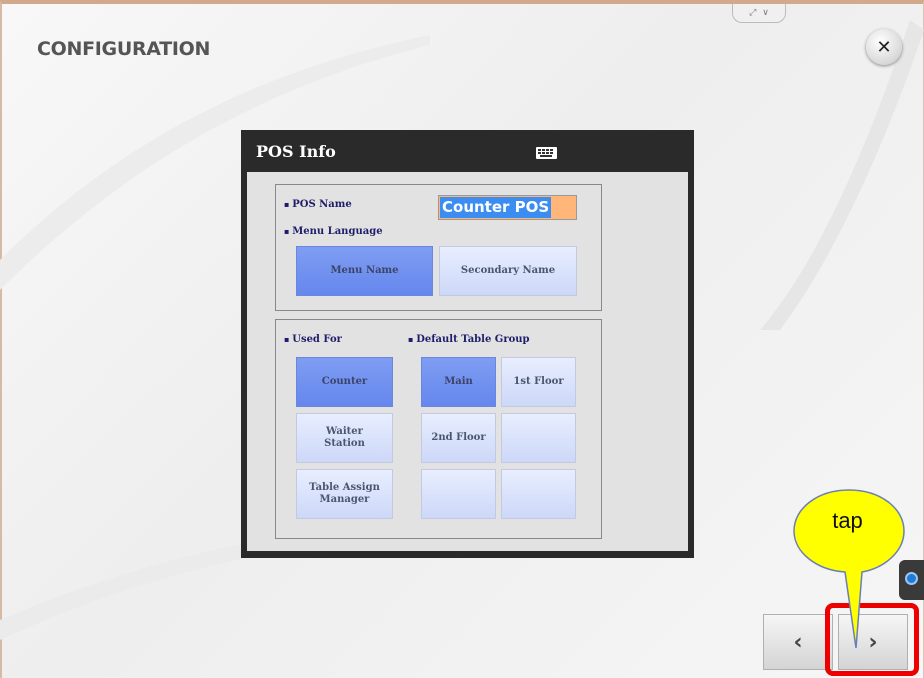  I want to click on table-group-1st-floor-button: 1st Floor, so click(538, 382).